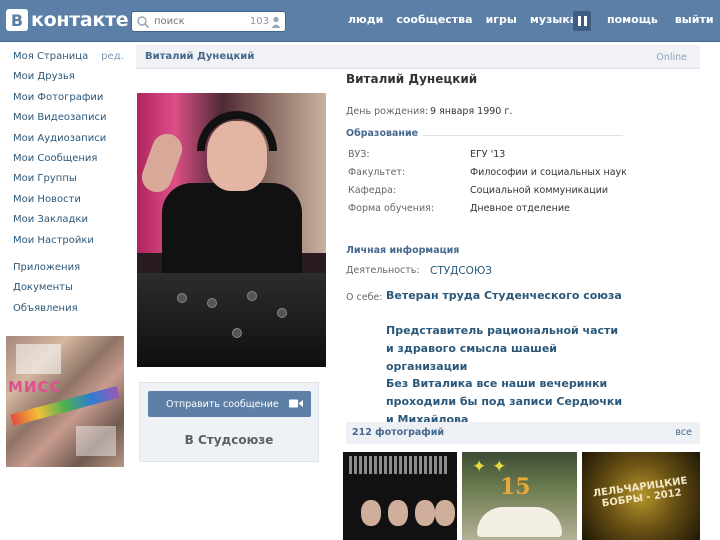  I want to click on search-box: 103, so click(208, 21).